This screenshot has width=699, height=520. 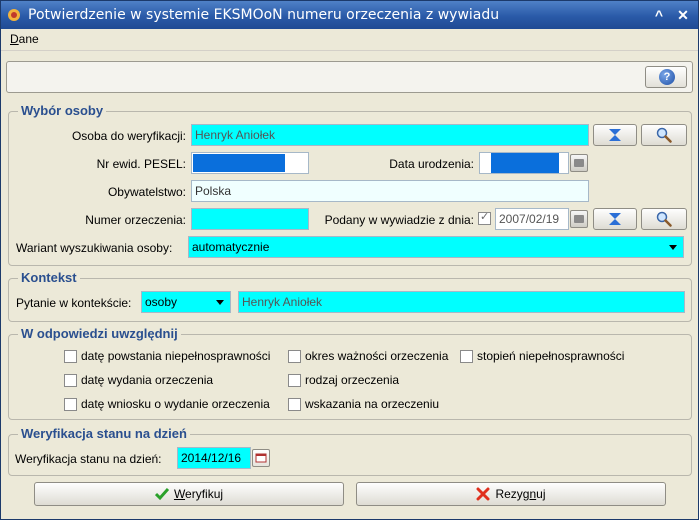 What do you see at coordinates (541, 494) in the screenshot?
I see `rezygnuj-post: uj` at bounding box center [541, 494].